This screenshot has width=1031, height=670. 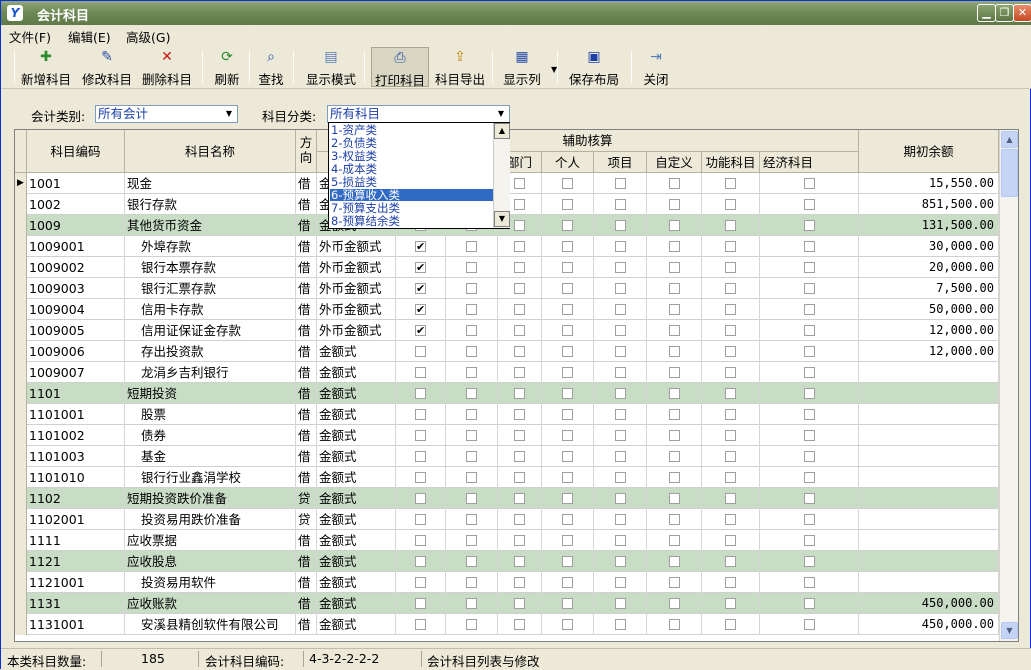 I want to click on cell-name: 短期投资, so click(x=210, y=393).